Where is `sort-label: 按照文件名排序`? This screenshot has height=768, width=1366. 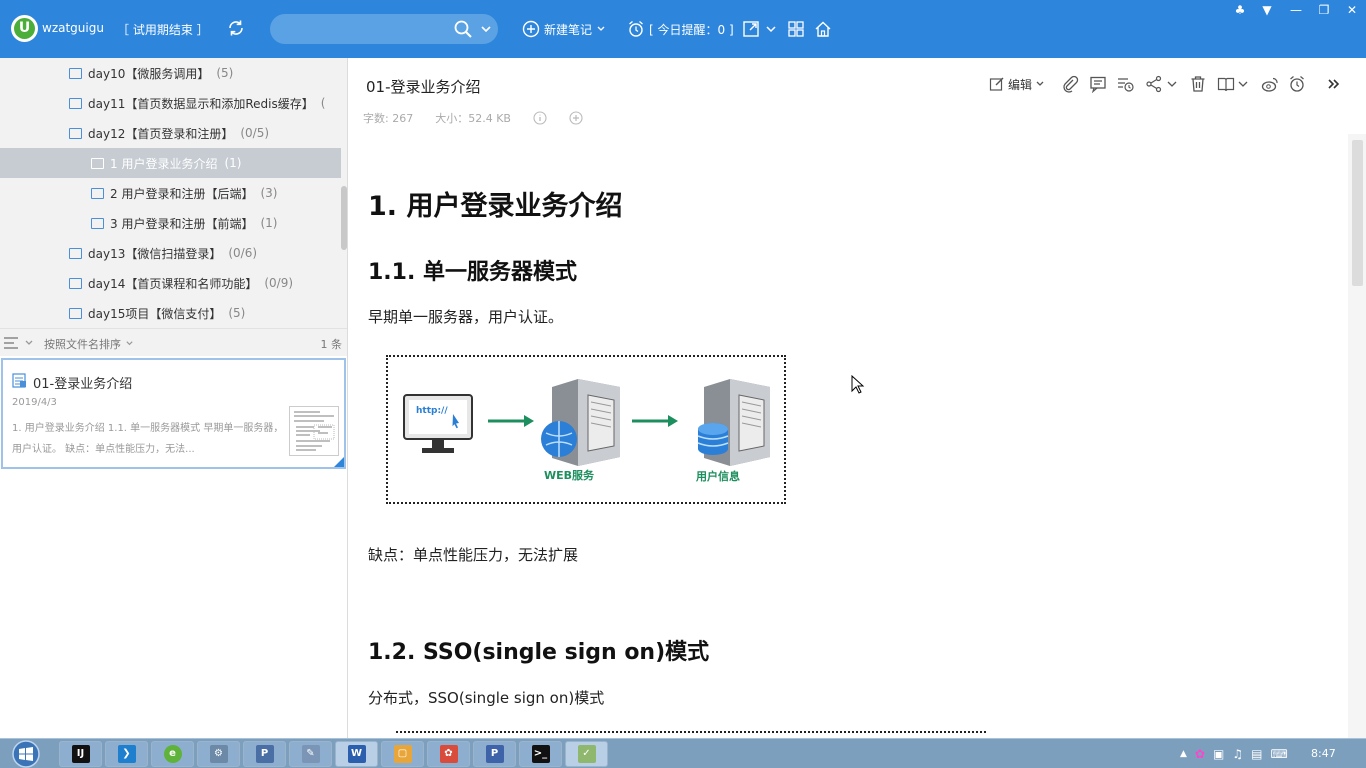 sort-label: 按照文件名排序 is located at coordinates (82, 344).